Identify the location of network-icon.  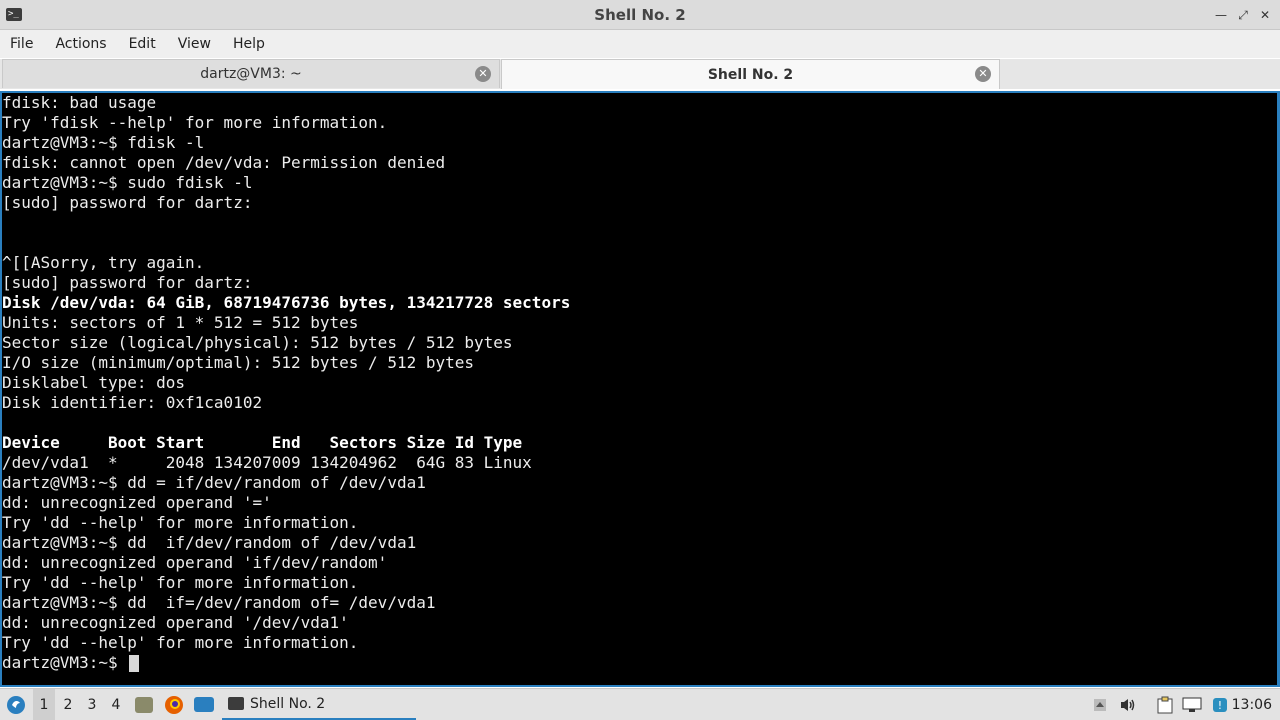
(1192, 704).